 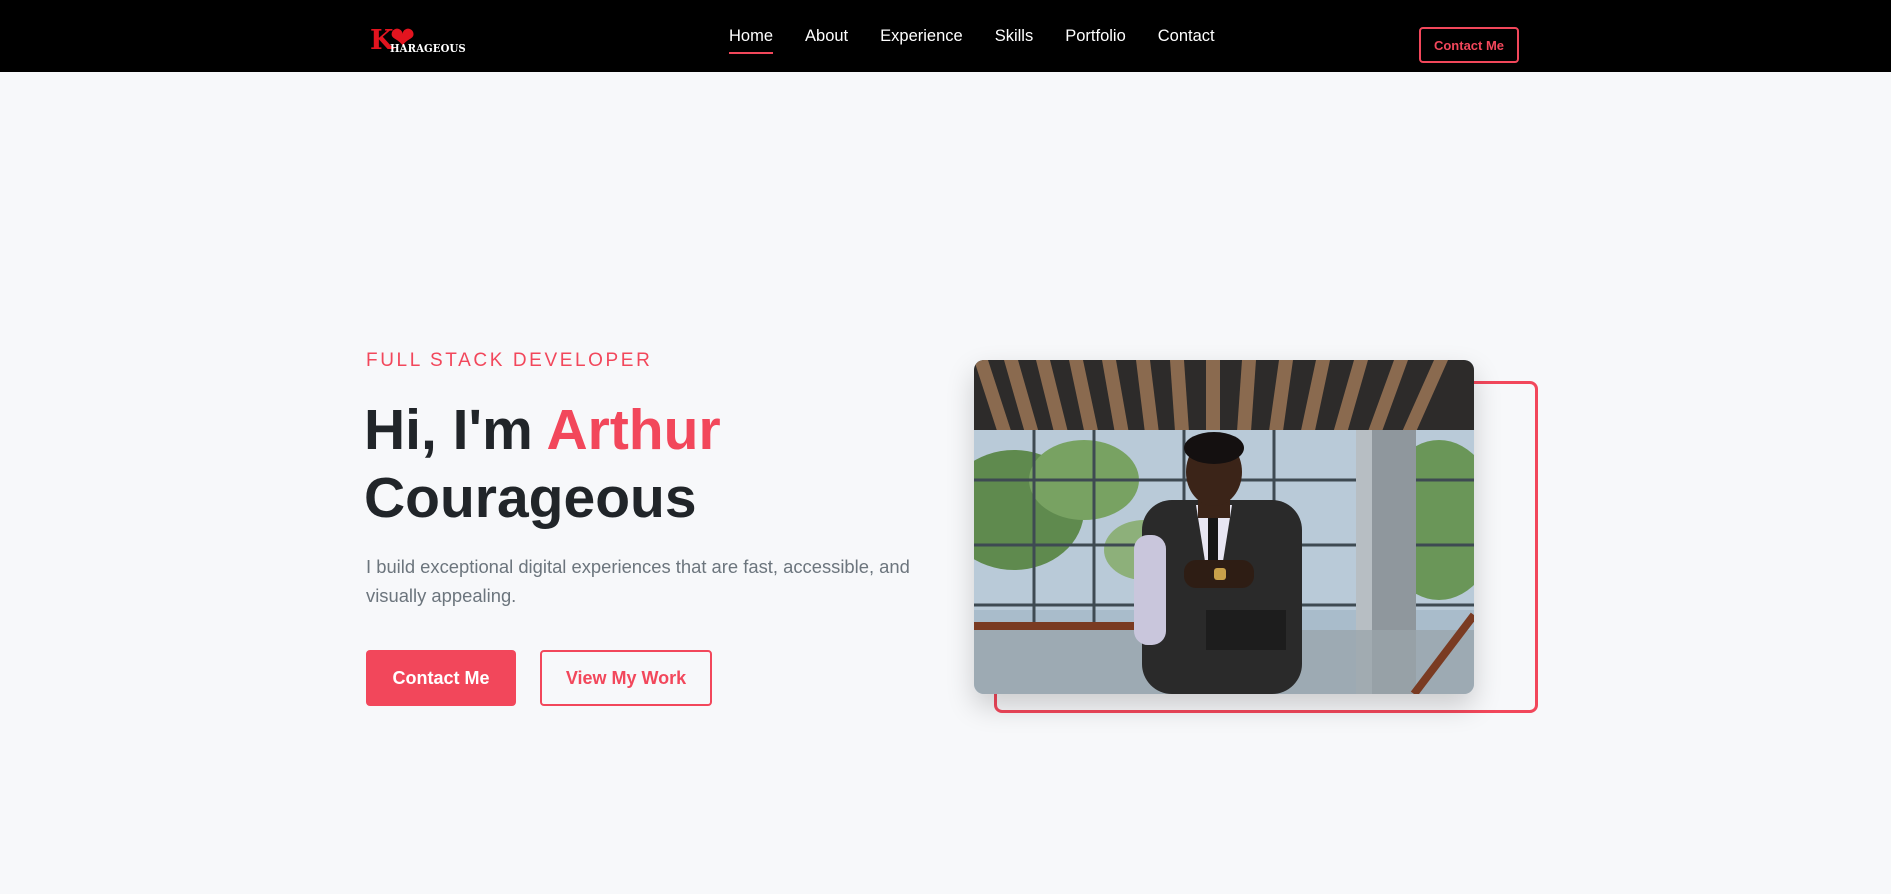 What do you see at coordinates (530, 498) in the screenshot?
I see `hero-last-name: Courageous` at bounding box center [530, 498].